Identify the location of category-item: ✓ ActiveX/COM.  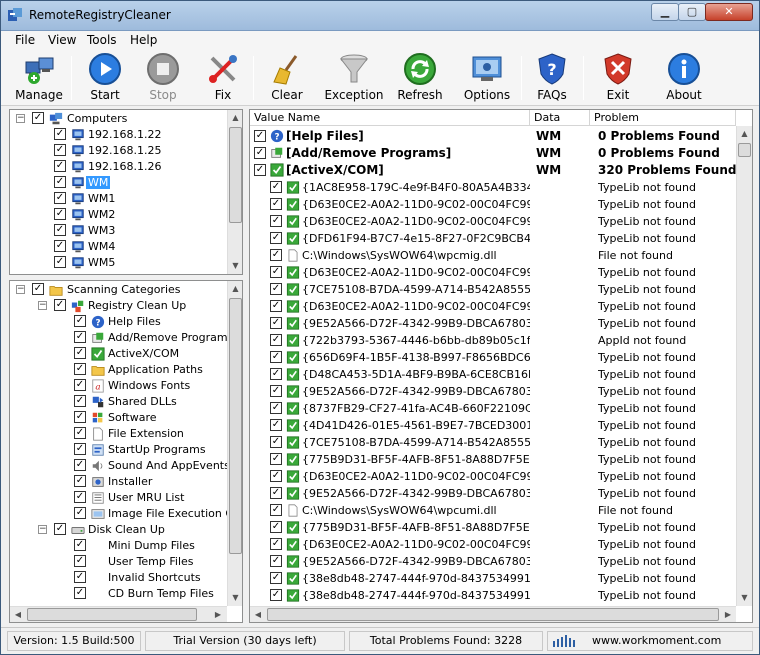
(118, 354).